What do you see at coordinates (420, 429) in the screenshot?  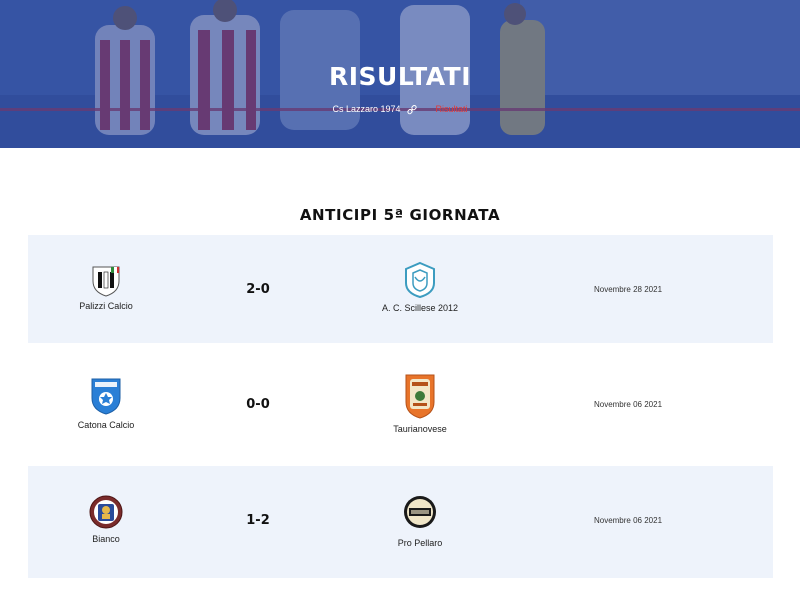 I see `away-team-name: Taurianovese` at bounding box center [420, 429].